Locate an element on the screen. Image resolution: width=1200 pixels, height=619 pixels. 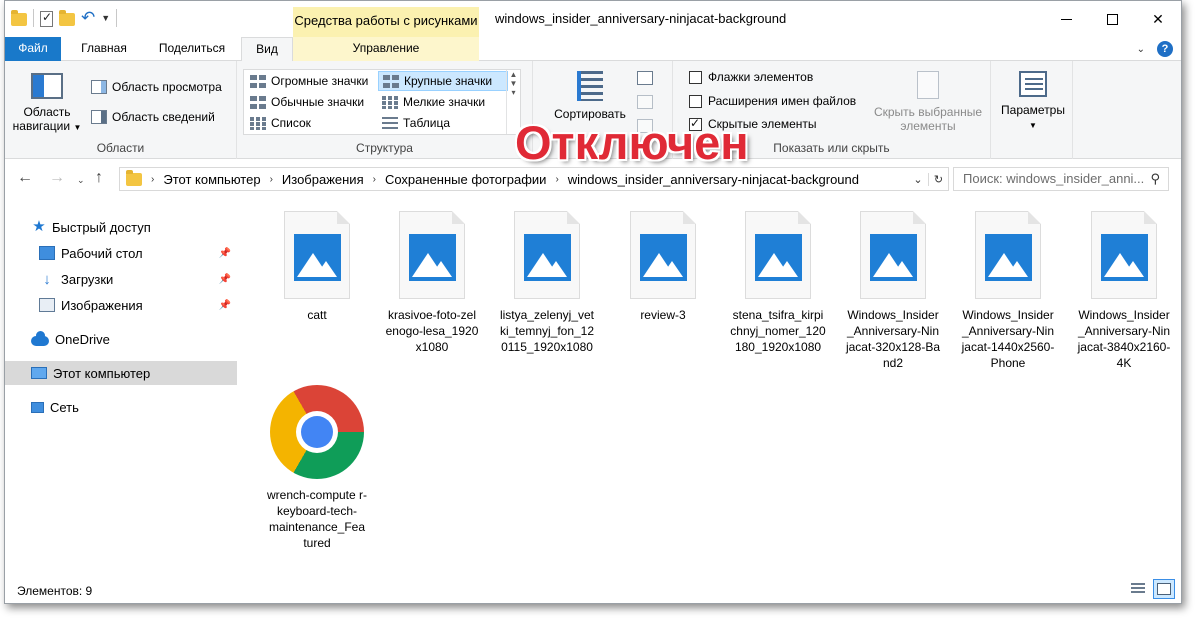
breadcrumb-pictures: Изображения is located at coordinates (323, 179).